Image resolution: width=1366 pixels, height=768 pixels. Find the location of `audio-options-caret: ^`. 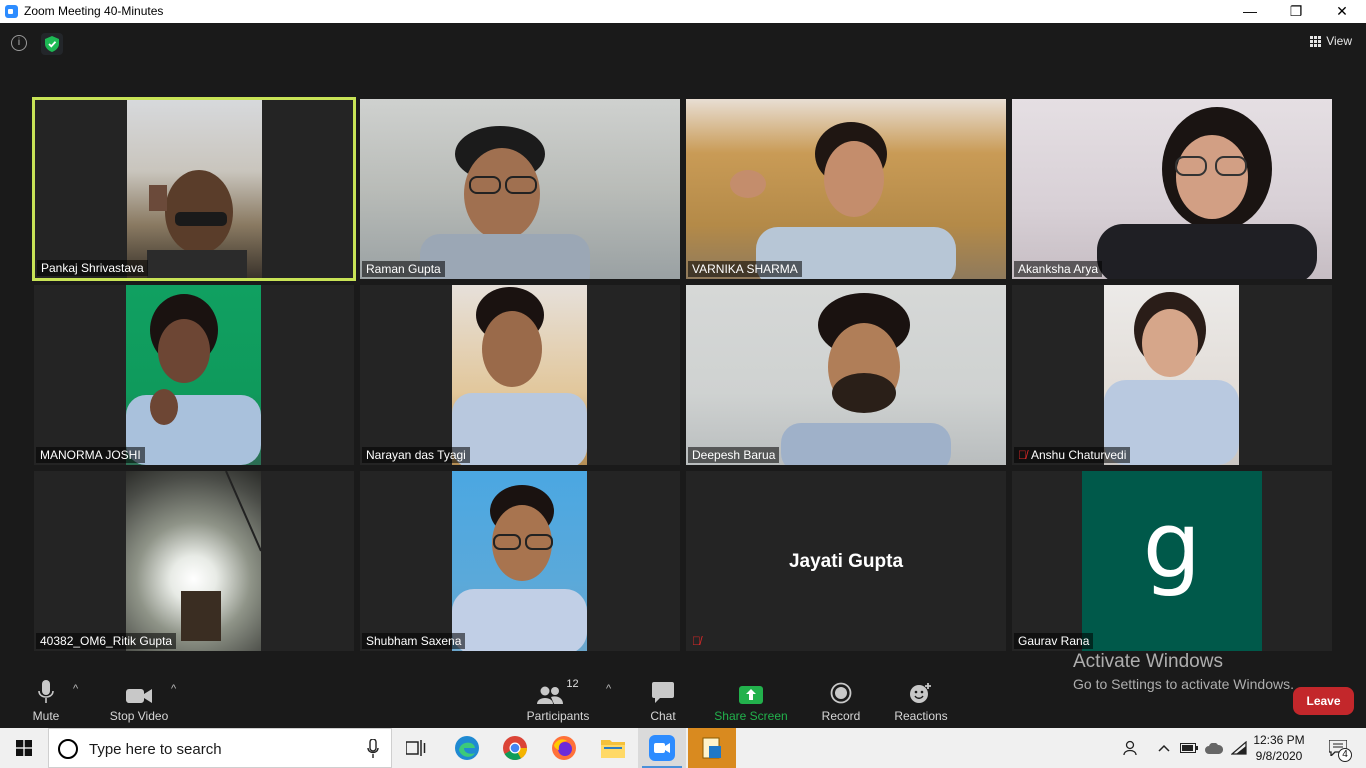

audio-options-caret: ^ is located at coordinates (75, 689).